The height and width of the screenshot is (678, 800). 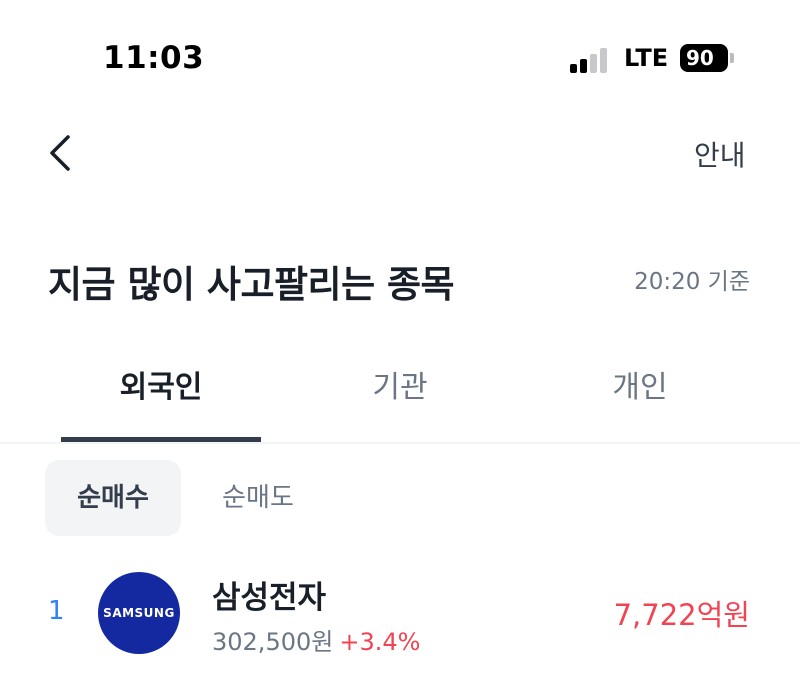 I want to click on filter-net-buy: 순매수, so click(x=113, y=498).